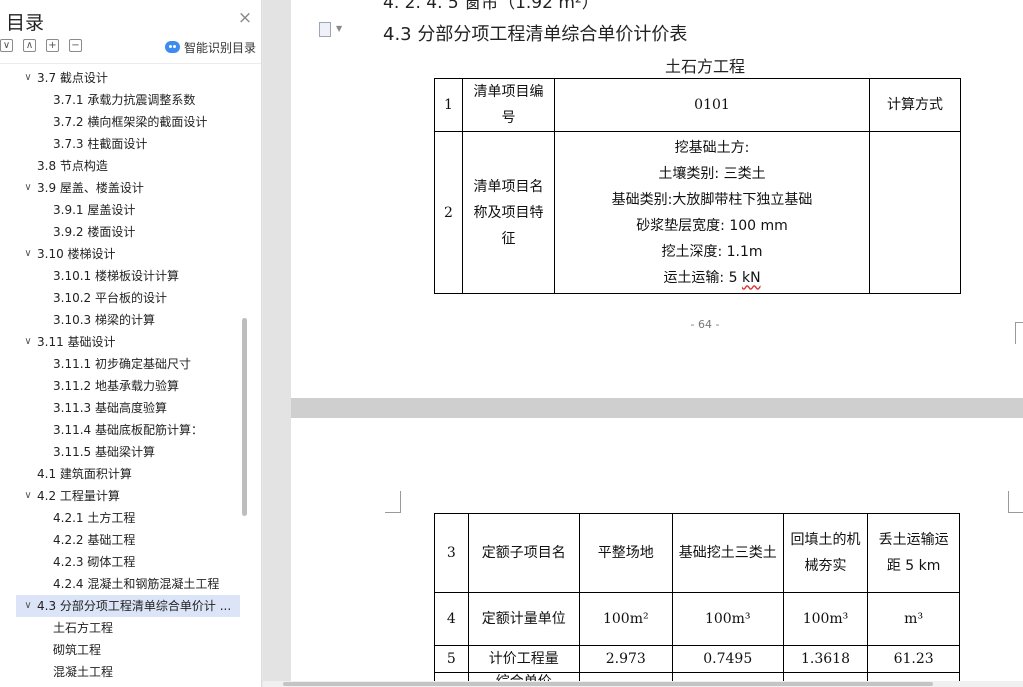 The height and width of the screenshot is (687, 1023). I want to click on sidebar-scrollbar, so click(244, 417).